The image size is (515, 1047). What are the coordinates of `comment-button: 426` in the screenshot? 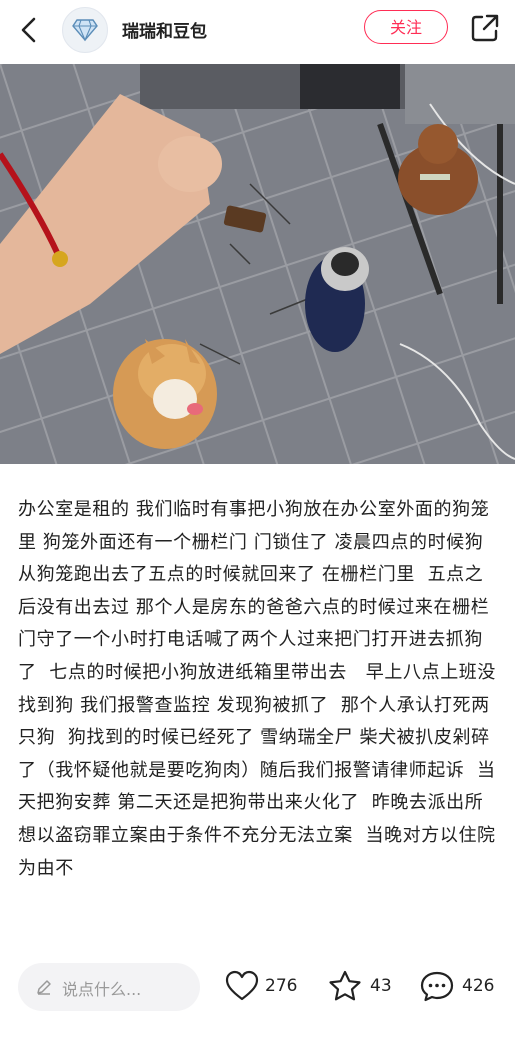 It's located at (465, 987).